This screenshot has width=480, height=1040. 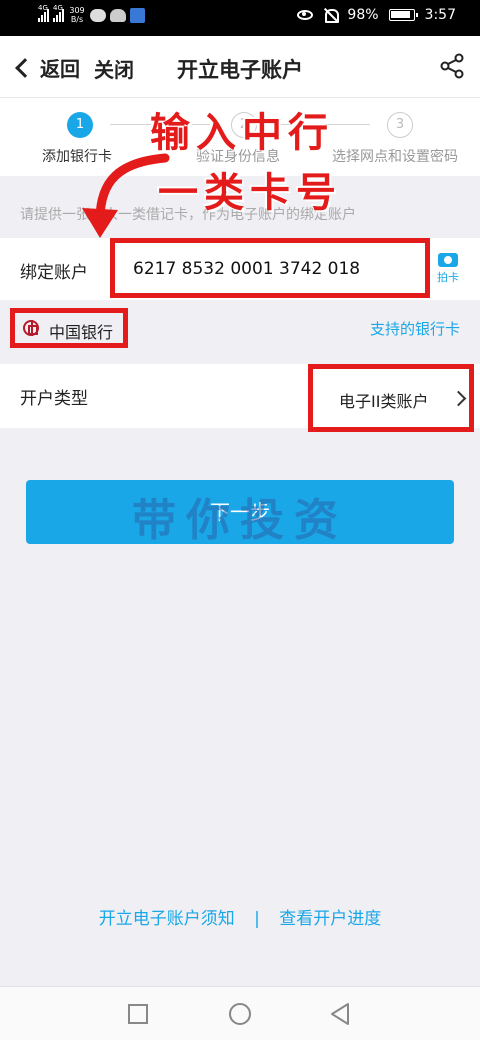 What do you see at coordinates (240, 70) in the screenshot?
I see `page-title: 开立电子账户` at bounding box center [240, 70].